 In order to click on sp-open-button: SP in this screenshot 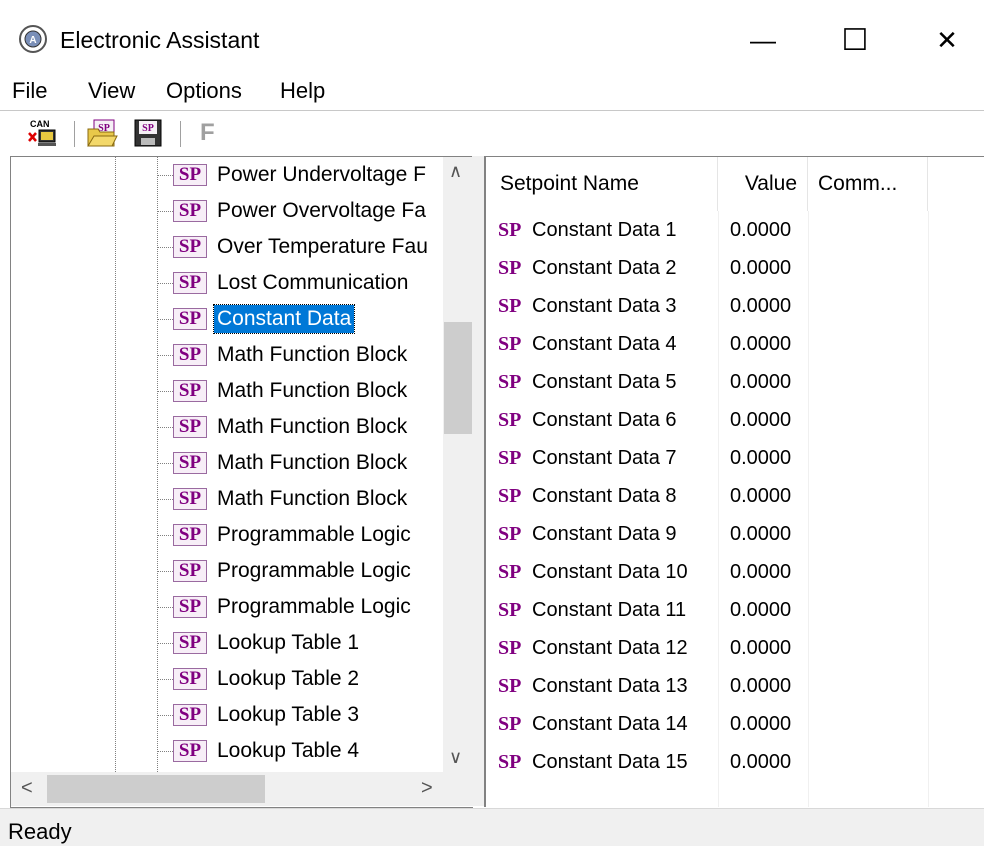, I will do `click(102, 133)`.